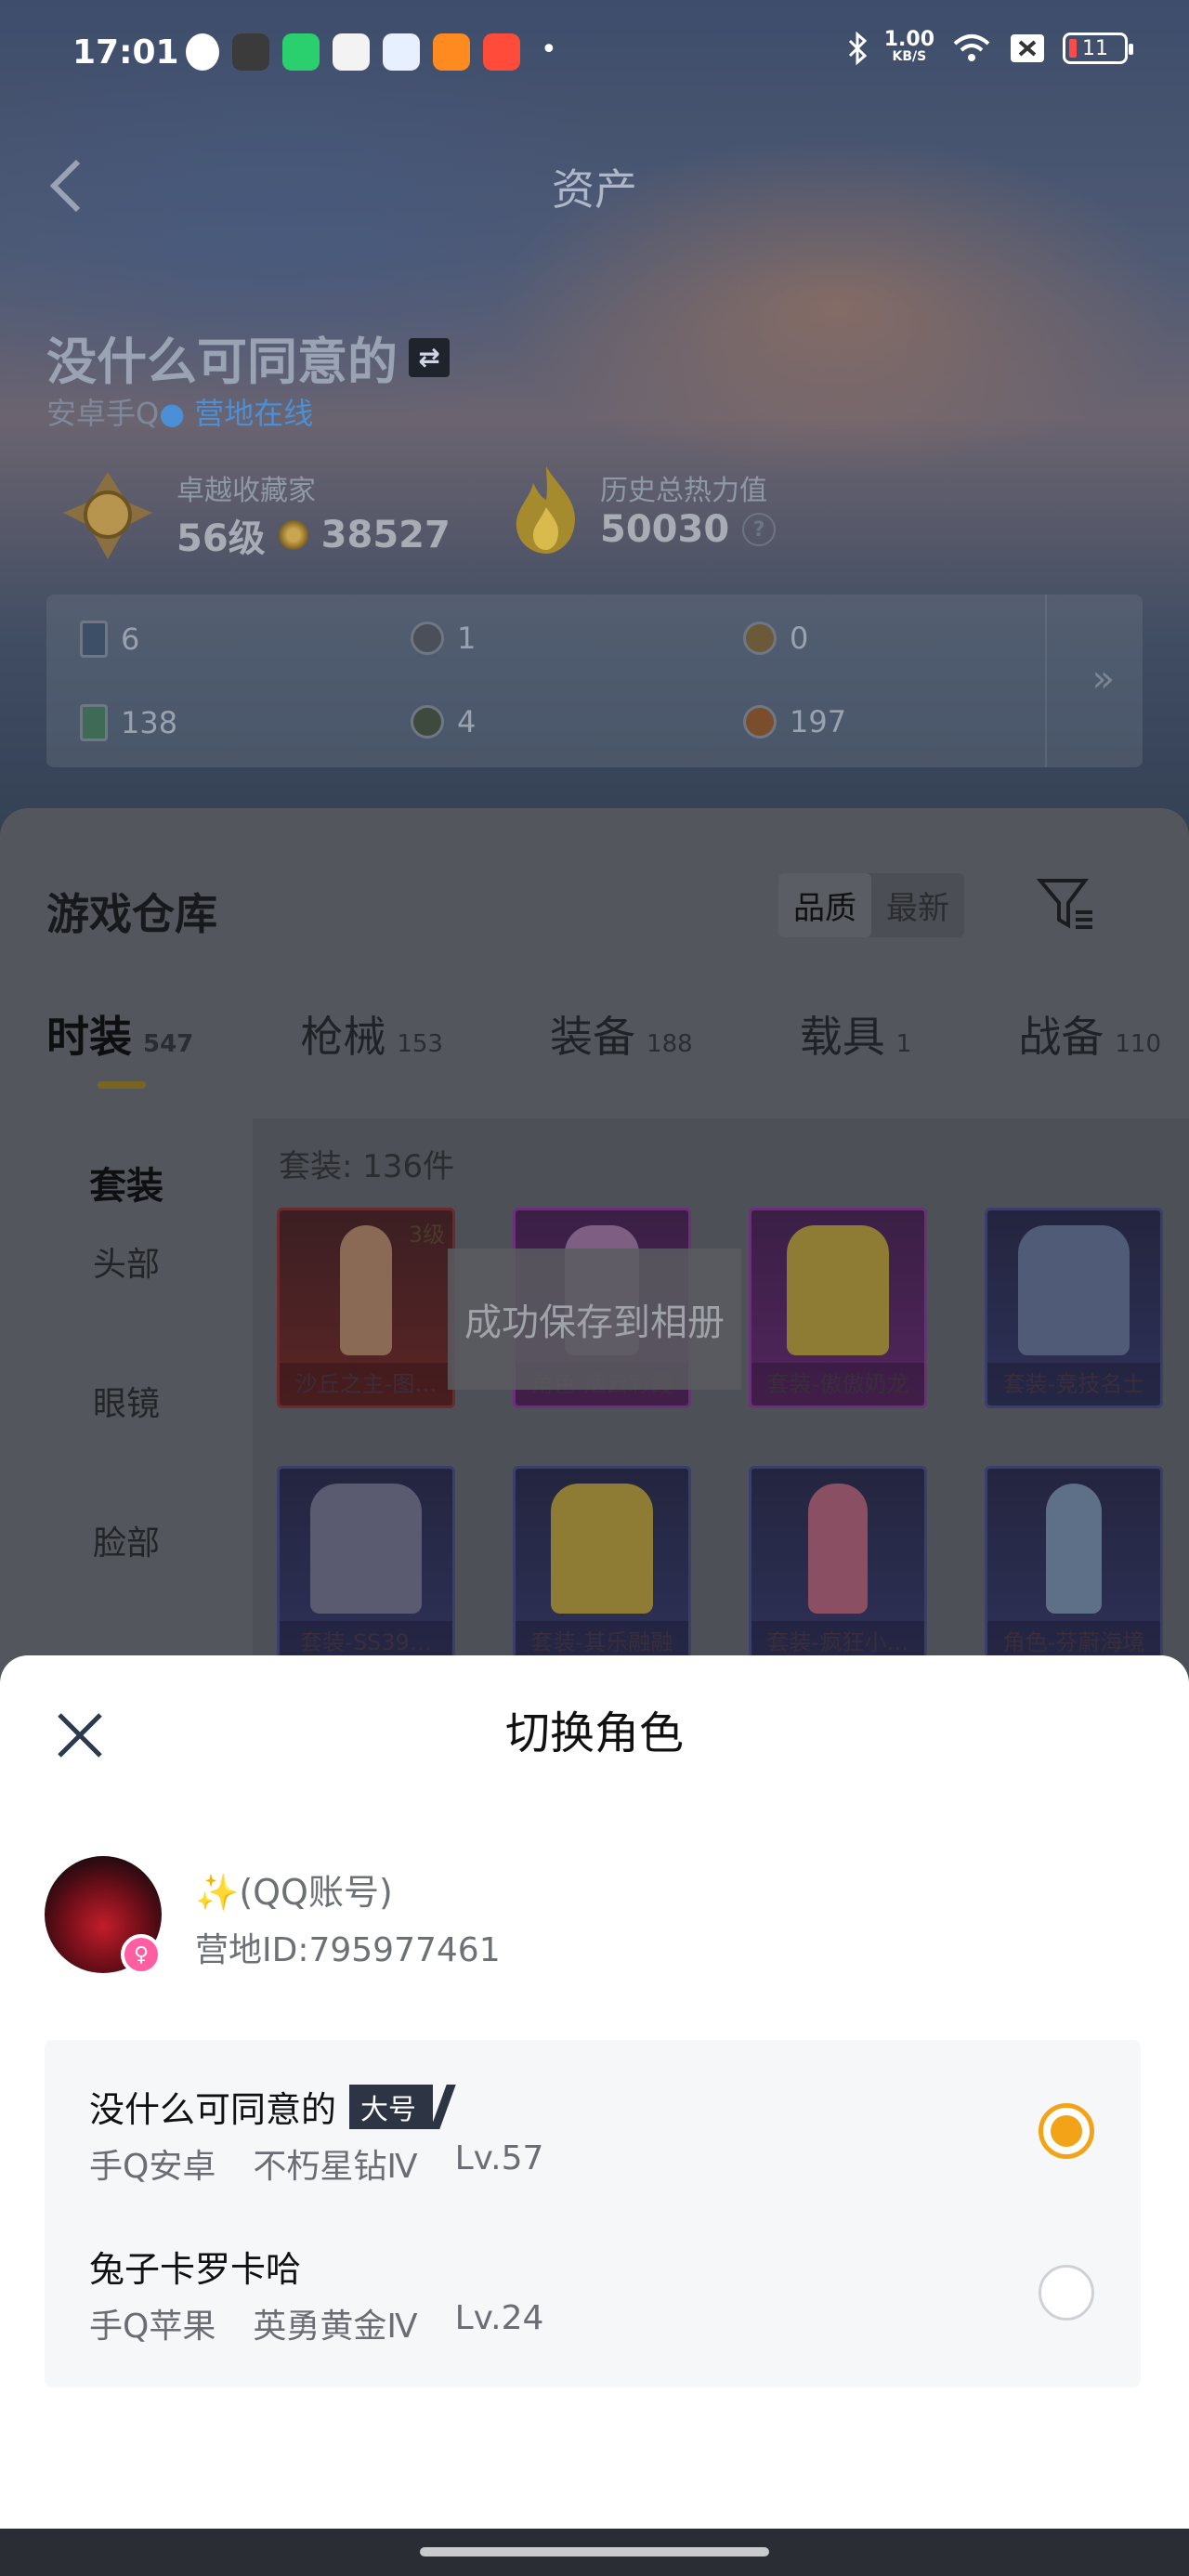 Image resolution: width=1189 pixels, height=2576 pixels. Describe the element at coordinates (248, 357) in the screenshot. I see `profile-name-row: 没什么可同意的 ⇄` at that location.